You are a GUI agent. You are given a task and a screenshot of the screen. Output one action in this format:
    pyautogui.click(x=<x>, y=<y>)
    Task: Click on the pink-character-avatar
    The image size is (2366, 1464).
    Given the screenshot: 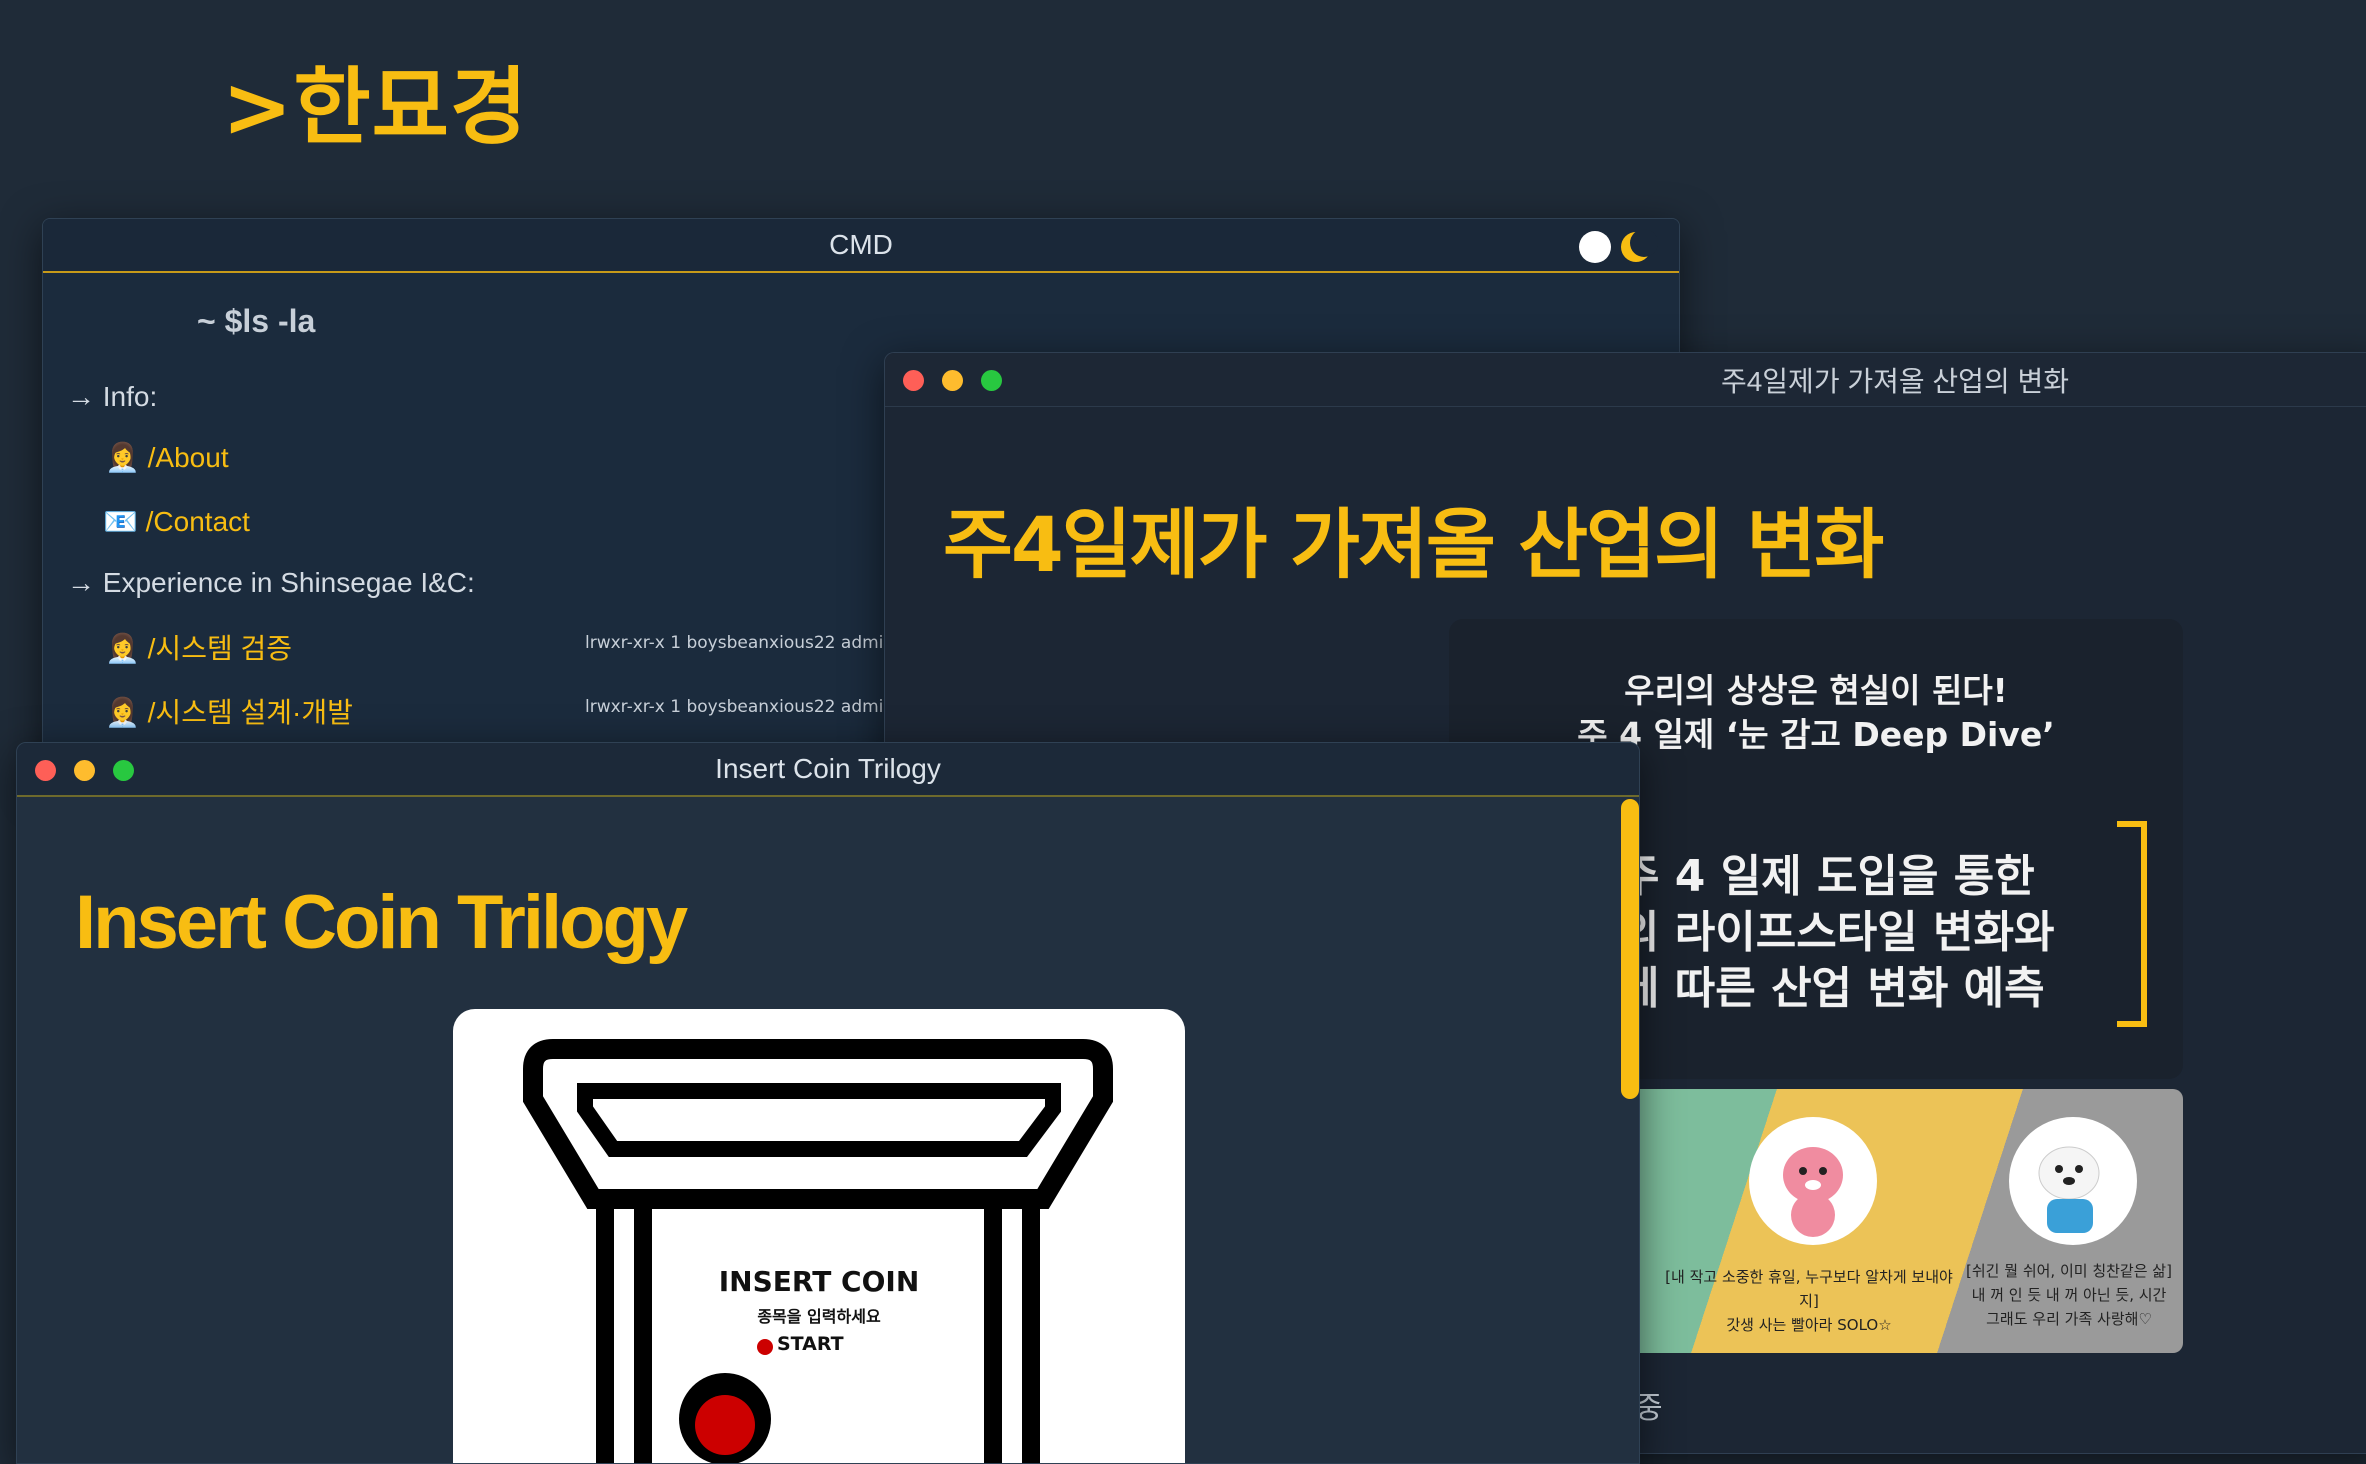 What is the action you would take?
    pyautogui.click(x=1813, y=1181)
    